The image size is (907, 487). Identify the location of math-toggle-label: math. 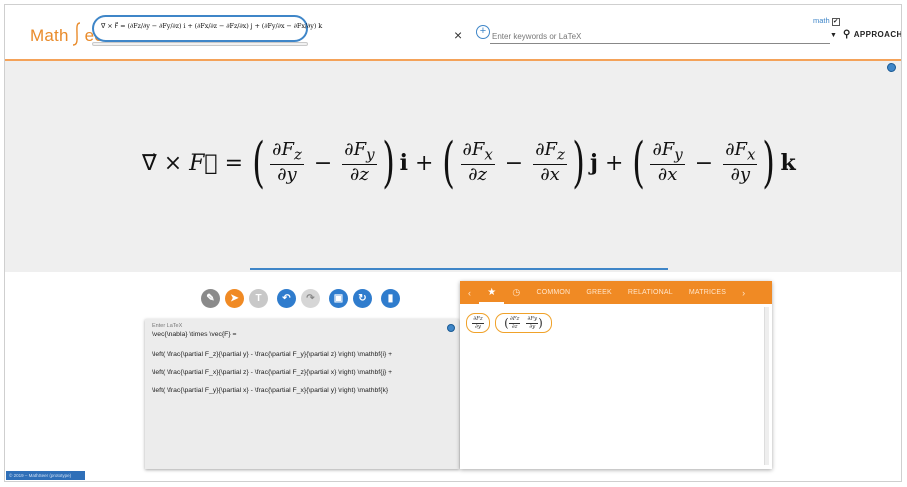
(821, 20).